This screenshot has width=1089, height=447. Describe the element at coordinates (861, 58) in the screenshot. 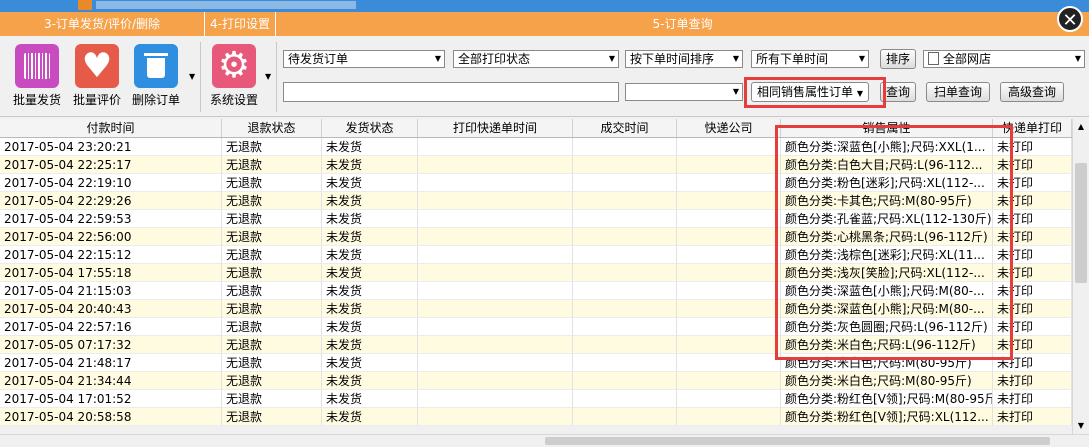

I see `chevron-down-icon: ▼` at that location.